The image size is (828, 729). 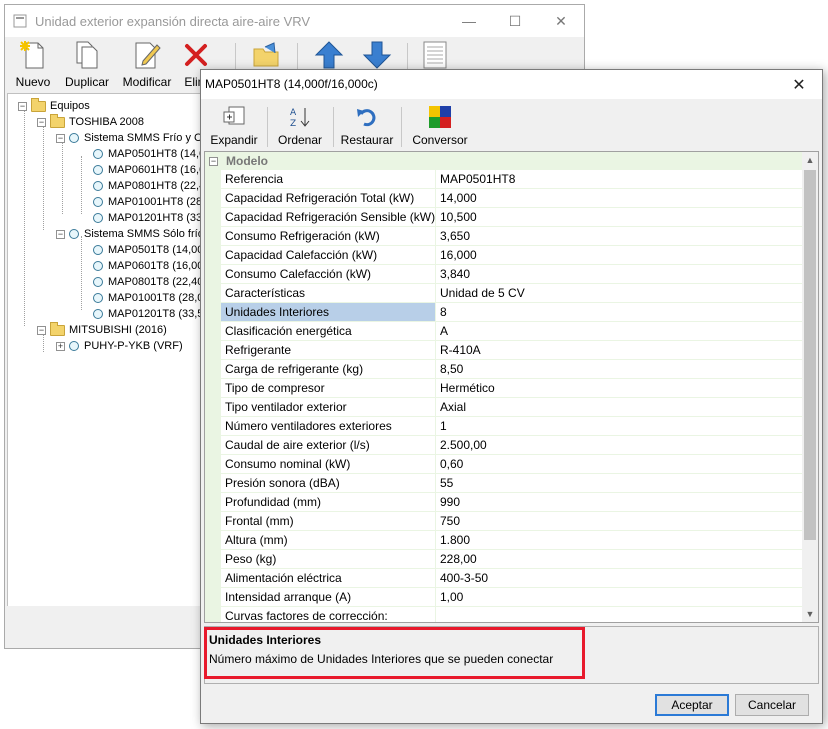 What do you see at coordinates (148, 298) in the screenshot?
I see `tree-node-unit: MAP01001T8 (28,0` at bounding box center [148, 298].